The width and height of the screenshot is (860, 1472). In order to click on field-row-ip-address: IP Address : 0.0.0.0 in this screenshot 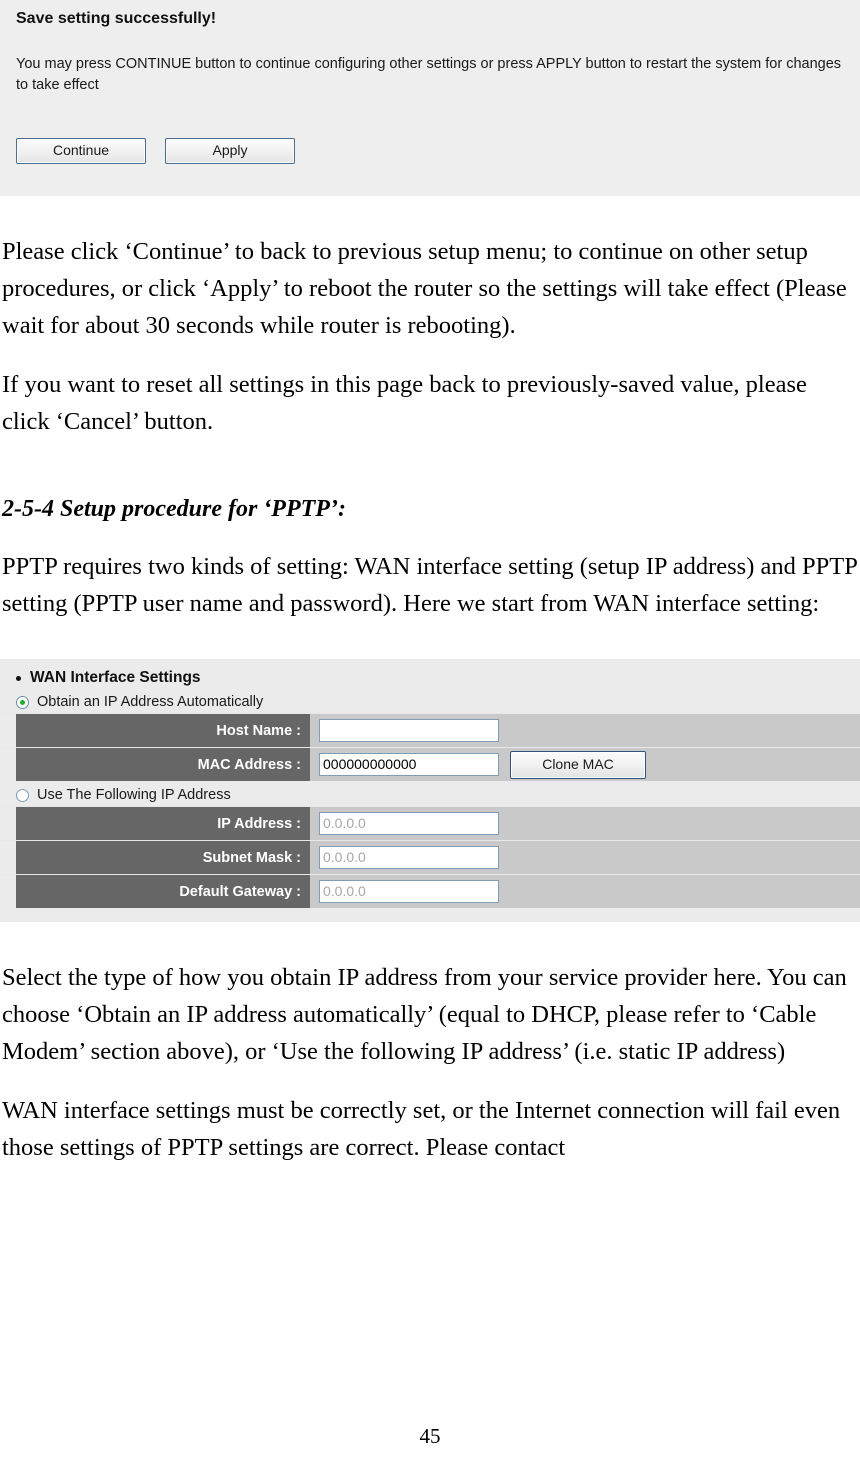, I will do `click(430, 823)`.